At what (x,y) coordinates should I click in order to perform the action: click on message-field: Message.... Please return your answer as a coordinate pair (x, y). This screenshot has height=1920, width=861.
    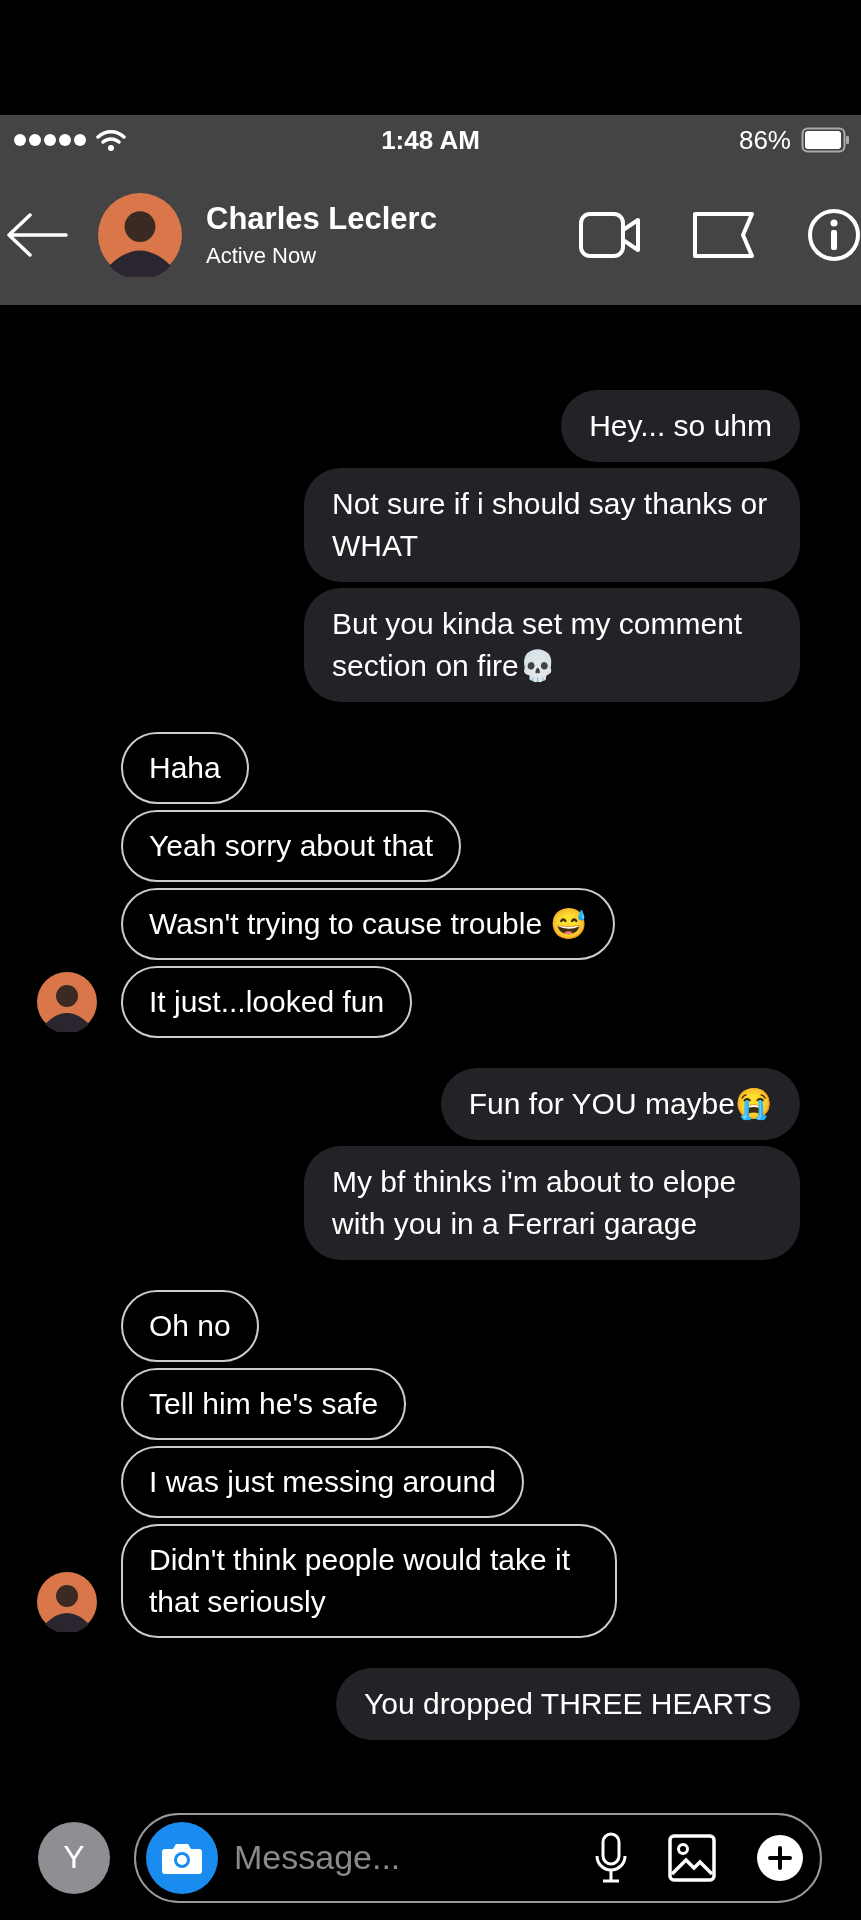
    Looking at the image, I should click on (406, 1857).